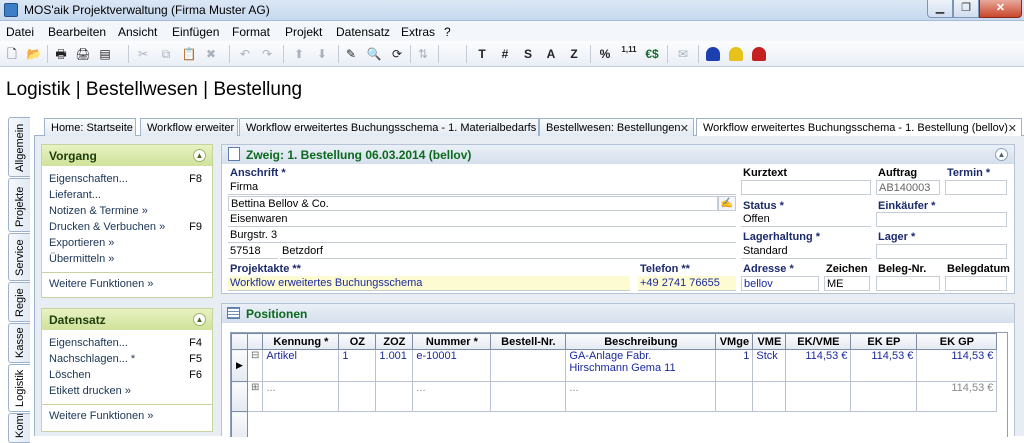  Describe the element at coordinates (482, 54) in the screenshot. I see `text-button-icon: T` at that location.